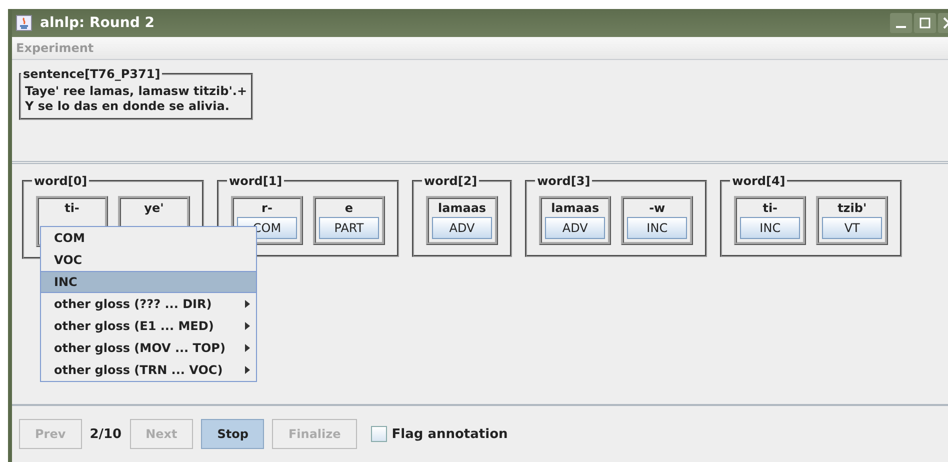  I want to click on menu-item: other gloss (TRN ... VOC), so click(148, 370).